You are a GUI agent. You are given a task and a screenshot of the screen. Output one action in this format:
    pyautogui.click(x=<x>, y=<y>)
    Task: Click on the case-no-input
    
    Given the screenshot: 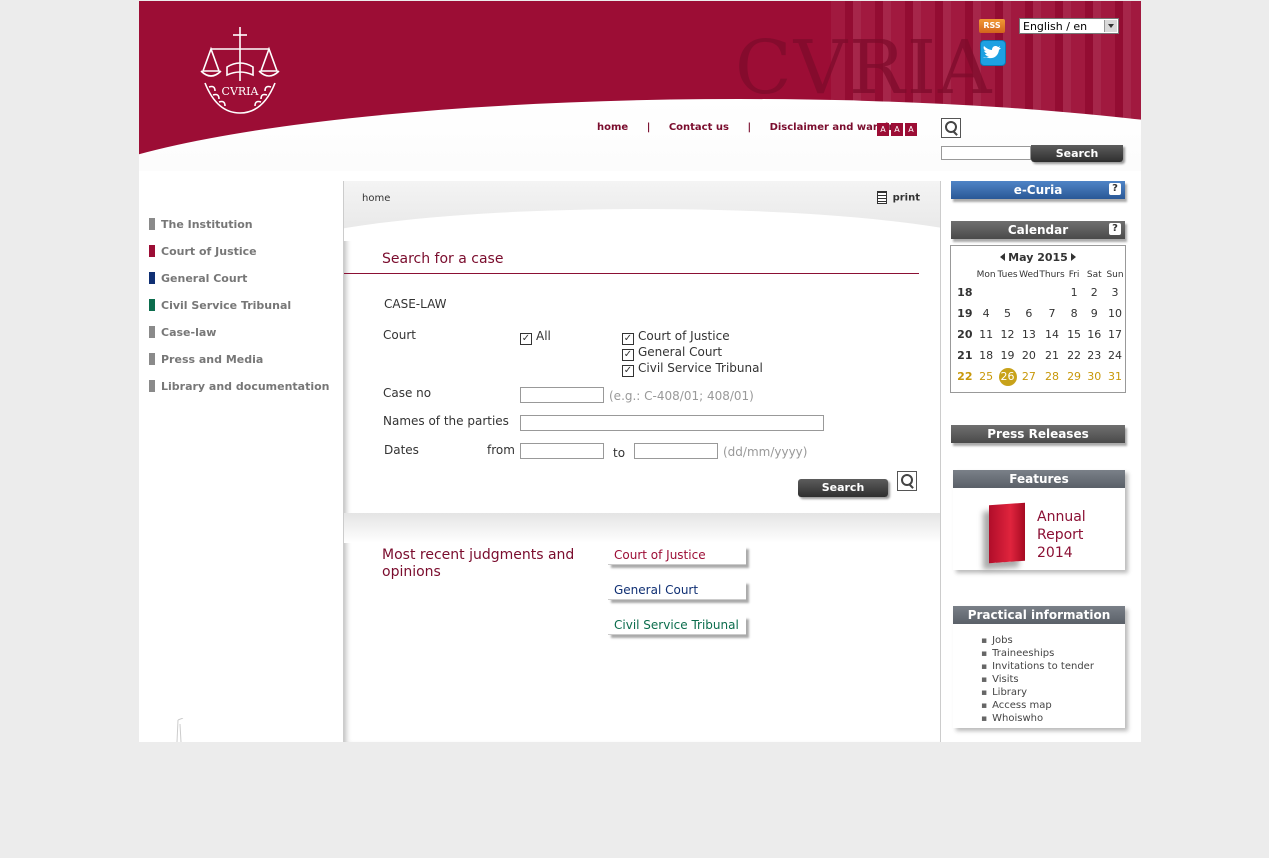 What is the action you would take?
    pyautogui.click(x=562, y=395)
    